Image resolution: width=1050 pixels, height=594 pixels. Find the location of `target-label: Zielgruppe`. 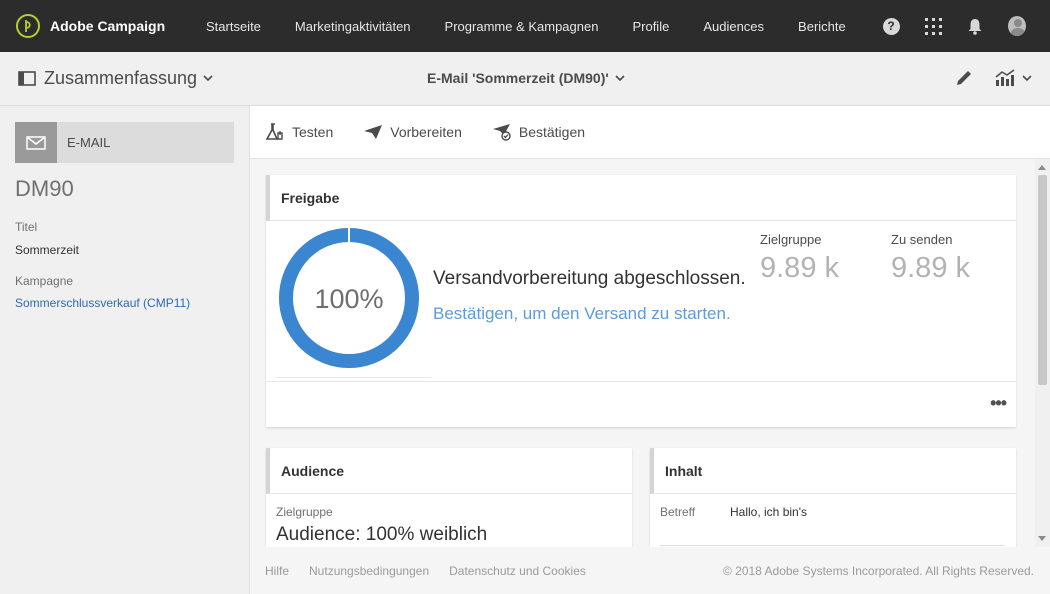

target-label: Zielgruppe is located at coordinates (791, 239).